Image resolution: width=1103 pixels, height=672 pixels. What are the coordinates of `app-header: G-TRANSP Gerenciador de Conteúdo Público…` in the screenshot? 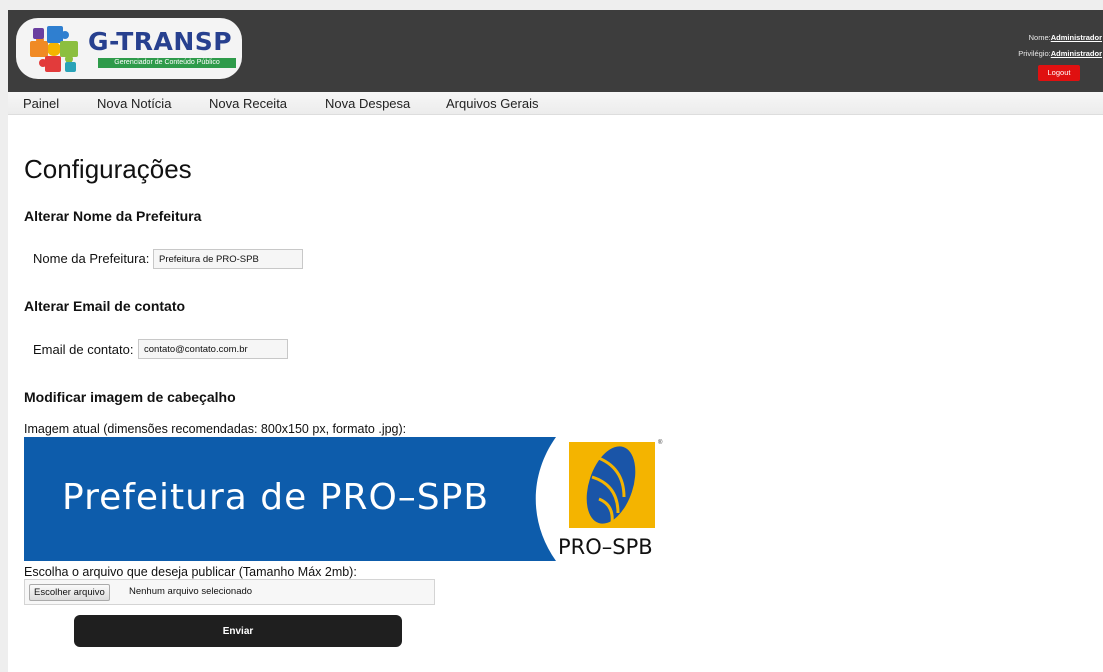 It's located at (555, 51).